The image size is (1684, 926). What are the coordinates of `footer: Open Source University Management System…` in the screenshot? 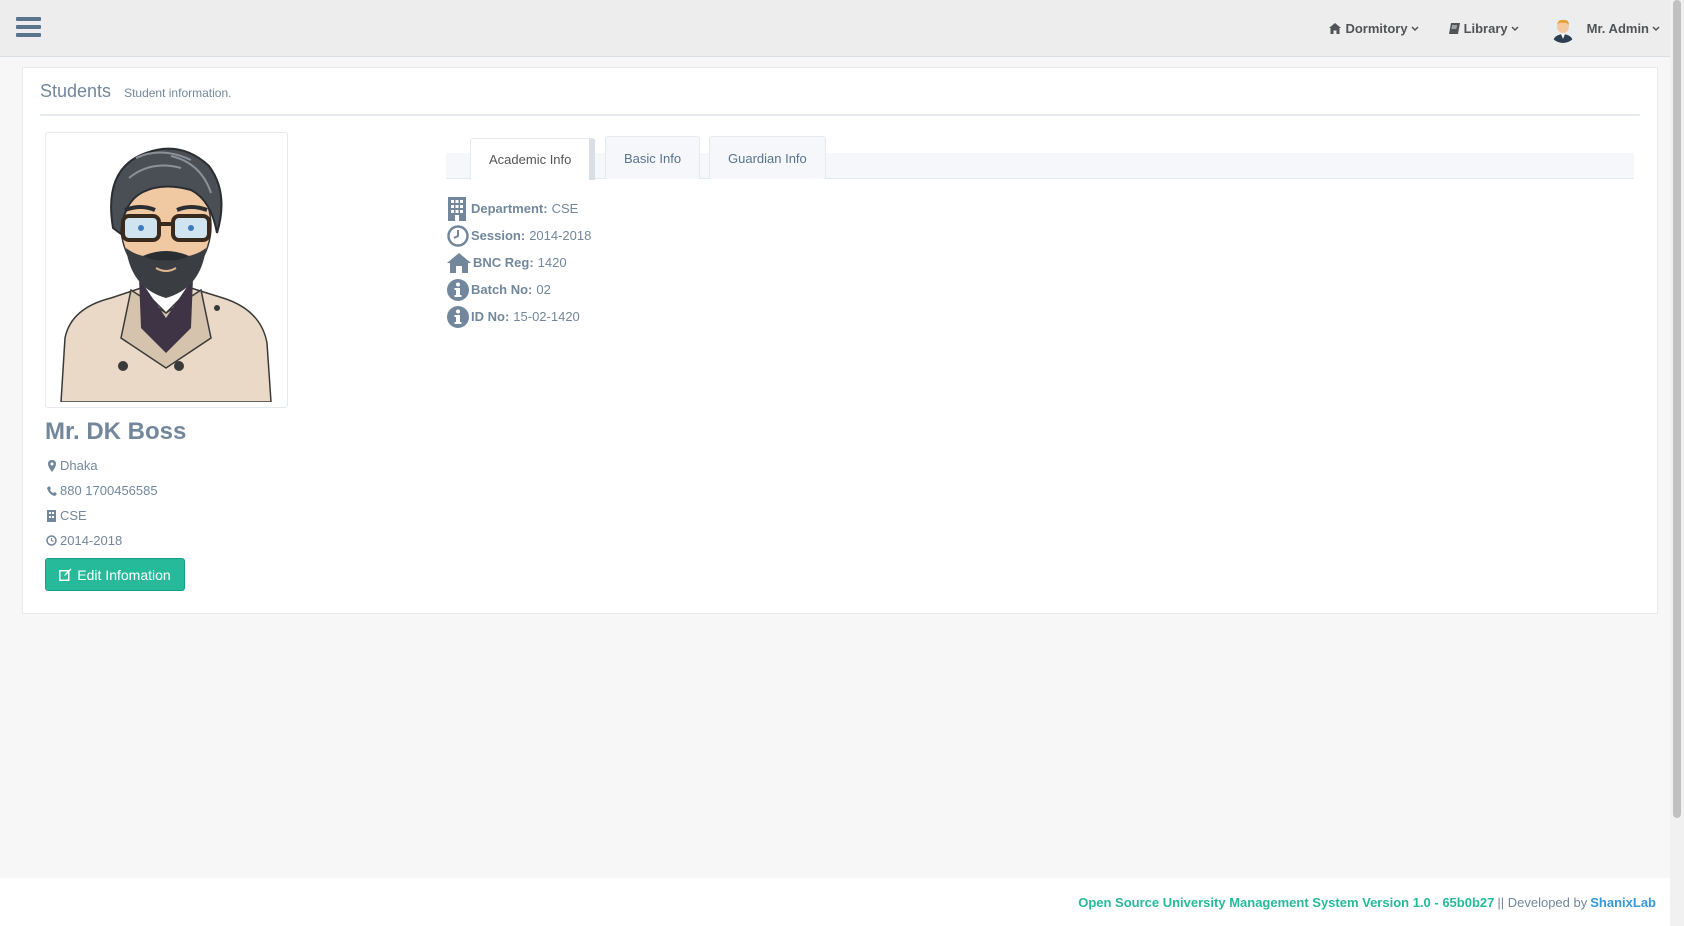 It's located at (835, 902).